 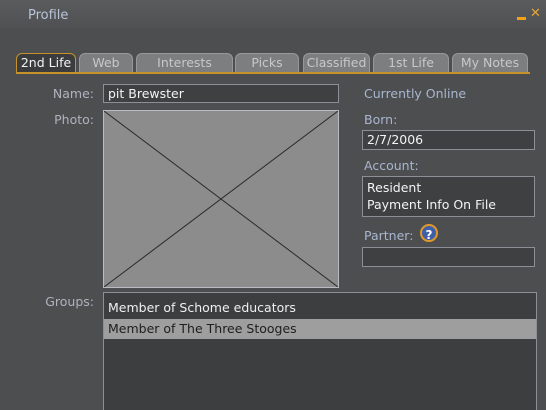 I want to click on list-item: Member of The Three Stooges, so click(x=320, y=329).